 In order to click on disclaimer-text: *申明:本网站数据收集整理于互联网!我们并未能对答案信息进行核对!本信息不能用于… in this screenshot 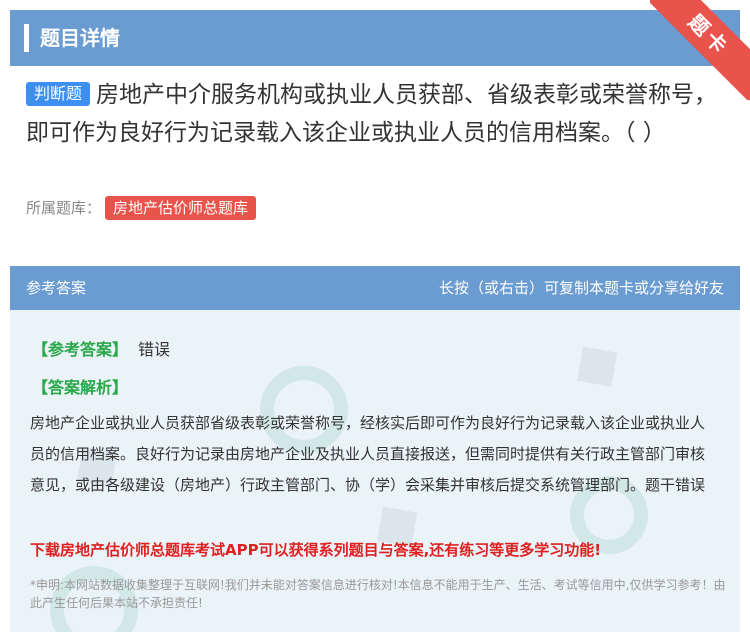, I will do `click(378, 594)`.